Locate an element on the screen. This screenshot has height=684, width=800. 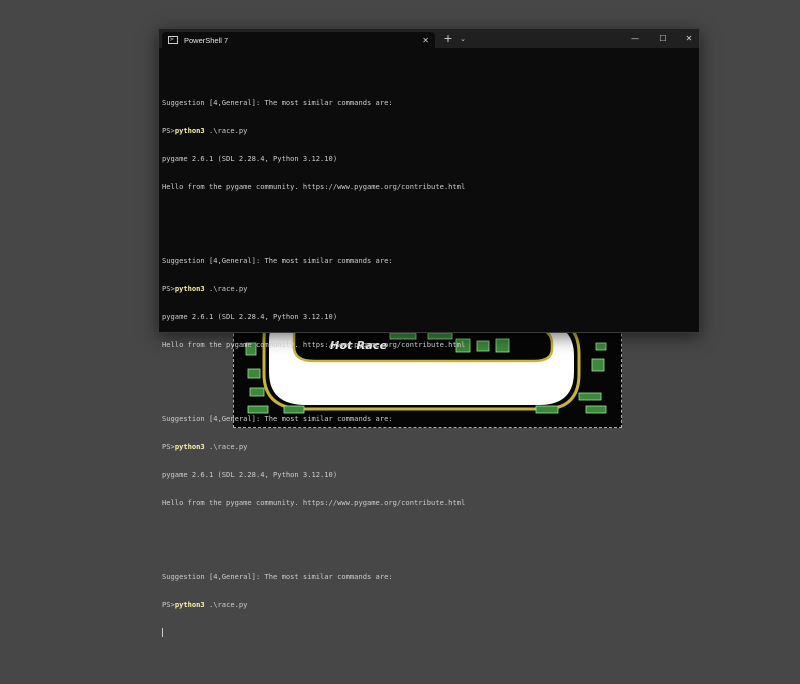
input-line is located at coordinates (428, 633).